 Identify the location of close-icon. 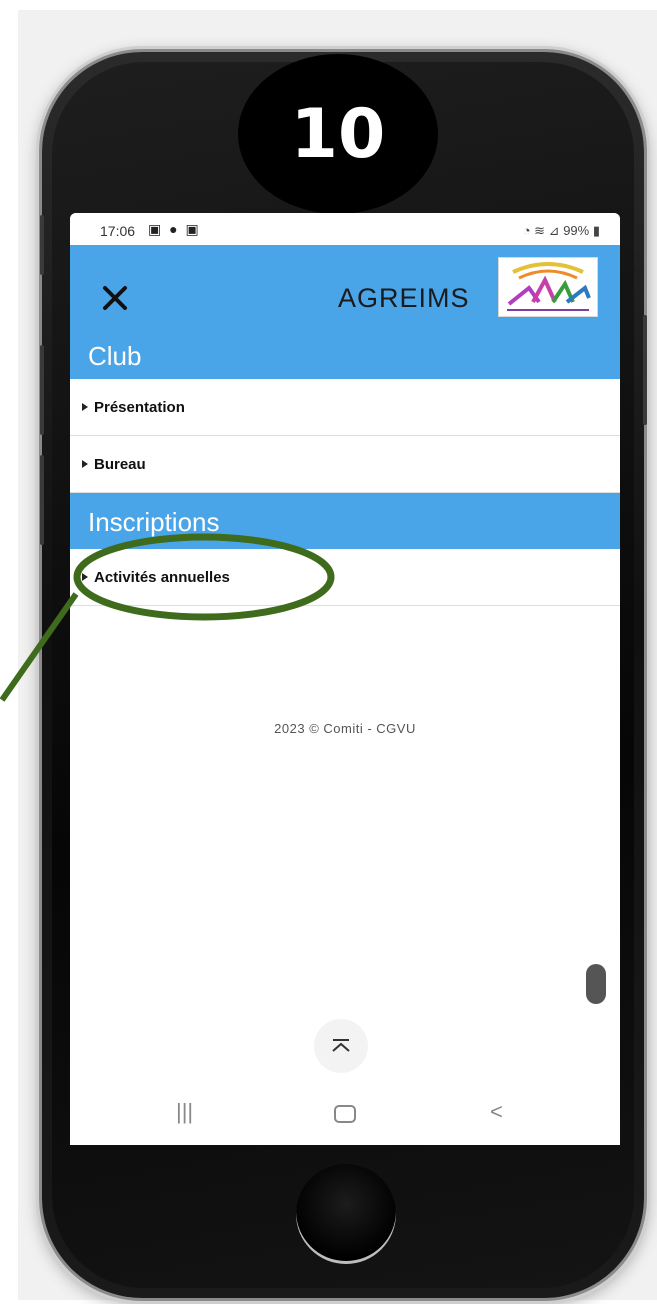
(115, 298).